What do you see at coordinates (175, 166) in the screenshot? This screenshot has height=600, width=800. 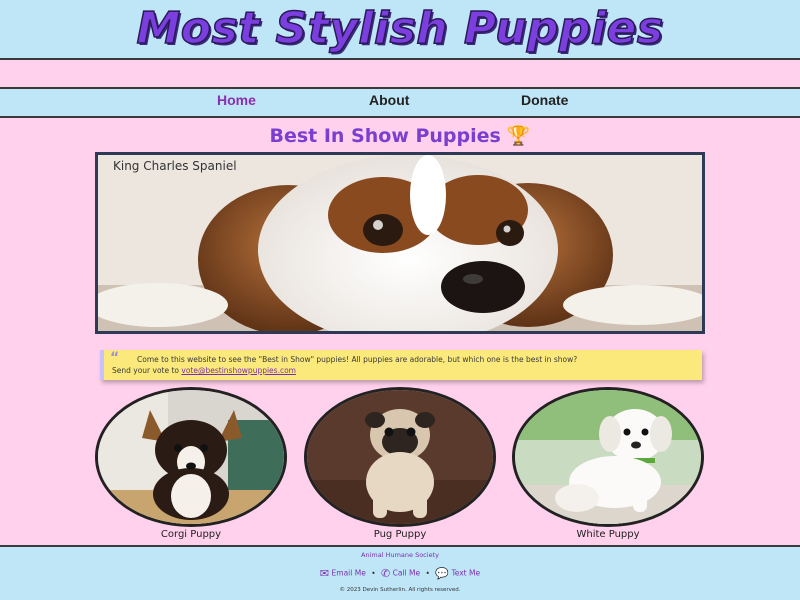 I see `hero-label: King Charles Spaniel` at bounding box center [175, 166].